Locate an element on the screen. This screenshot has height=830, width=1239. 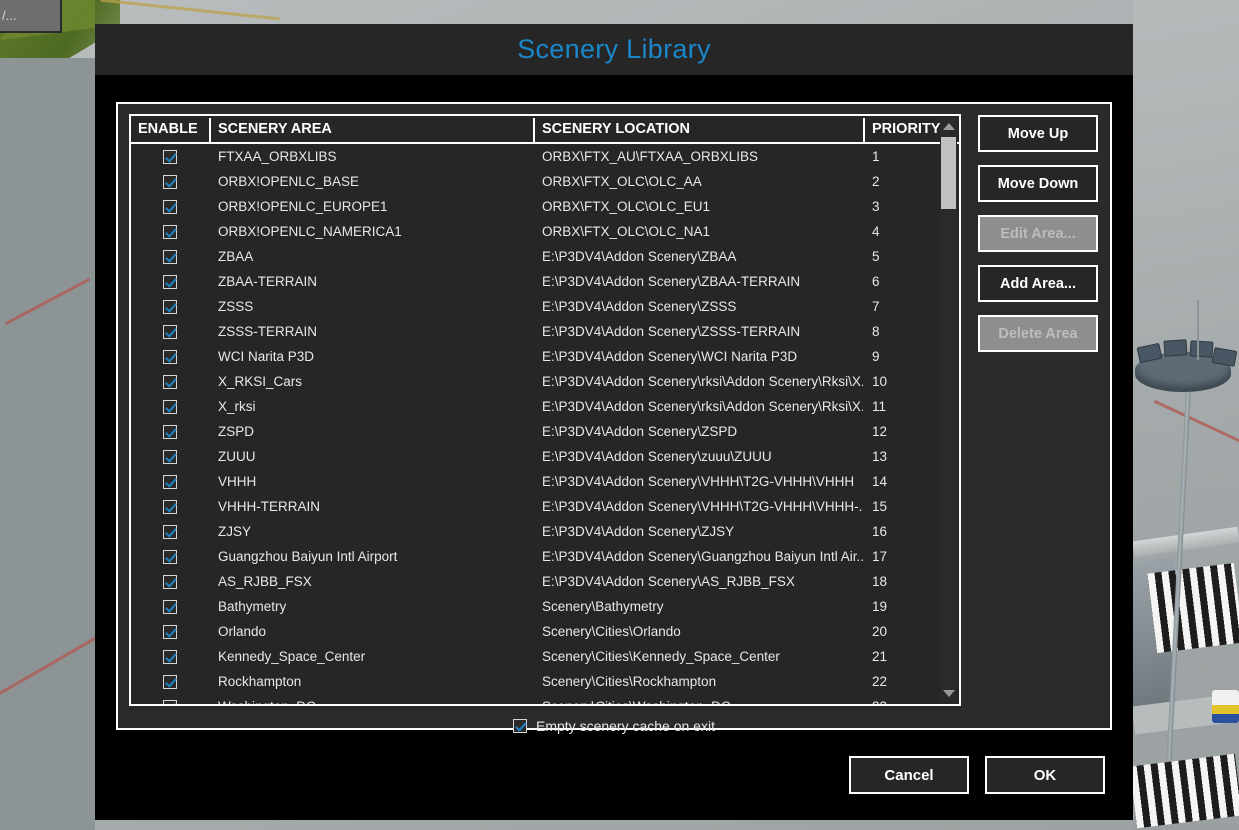
table-row: ZUUU E:\P3DV4\Addon Scenery\zuuu\ZUUU 13 is located at coordinates (545, 456).